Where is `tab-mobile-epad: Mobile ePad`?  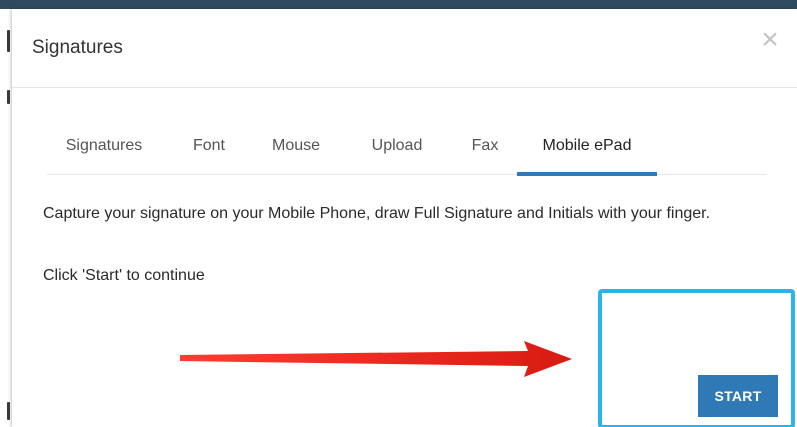 tab-mobile-epad: Mobile ePad is located at coordinates (587, 151).